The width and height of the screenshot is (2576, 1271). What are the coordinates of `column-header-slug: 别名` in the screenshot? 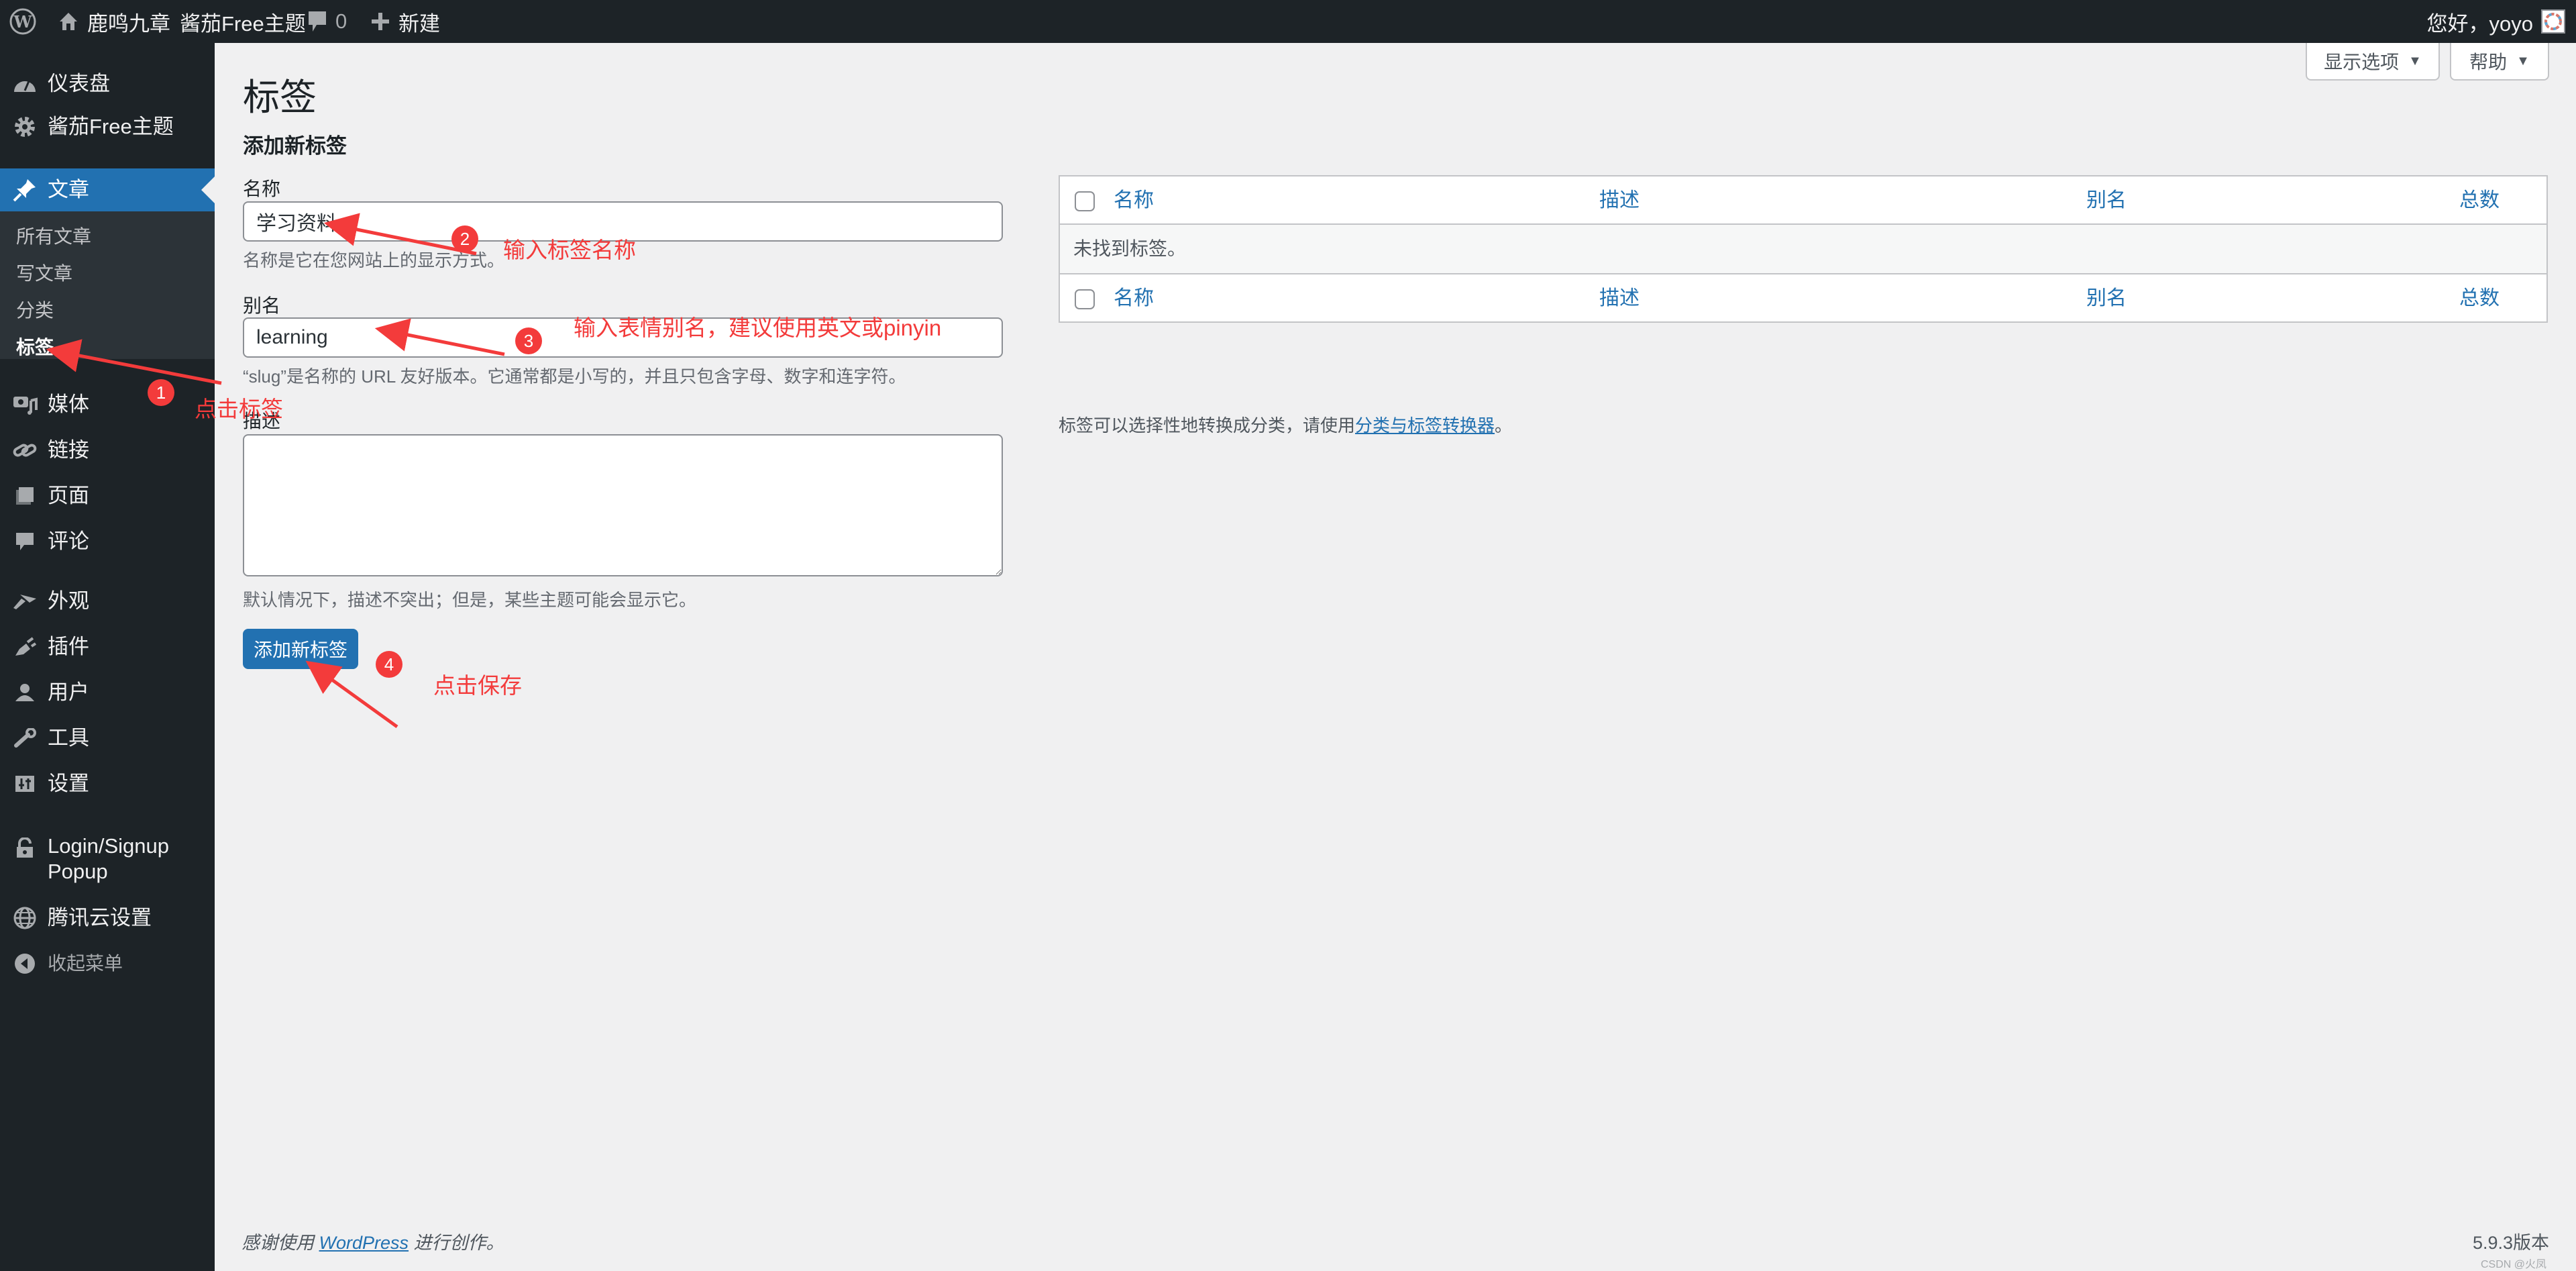 It's located at (2106, 201).